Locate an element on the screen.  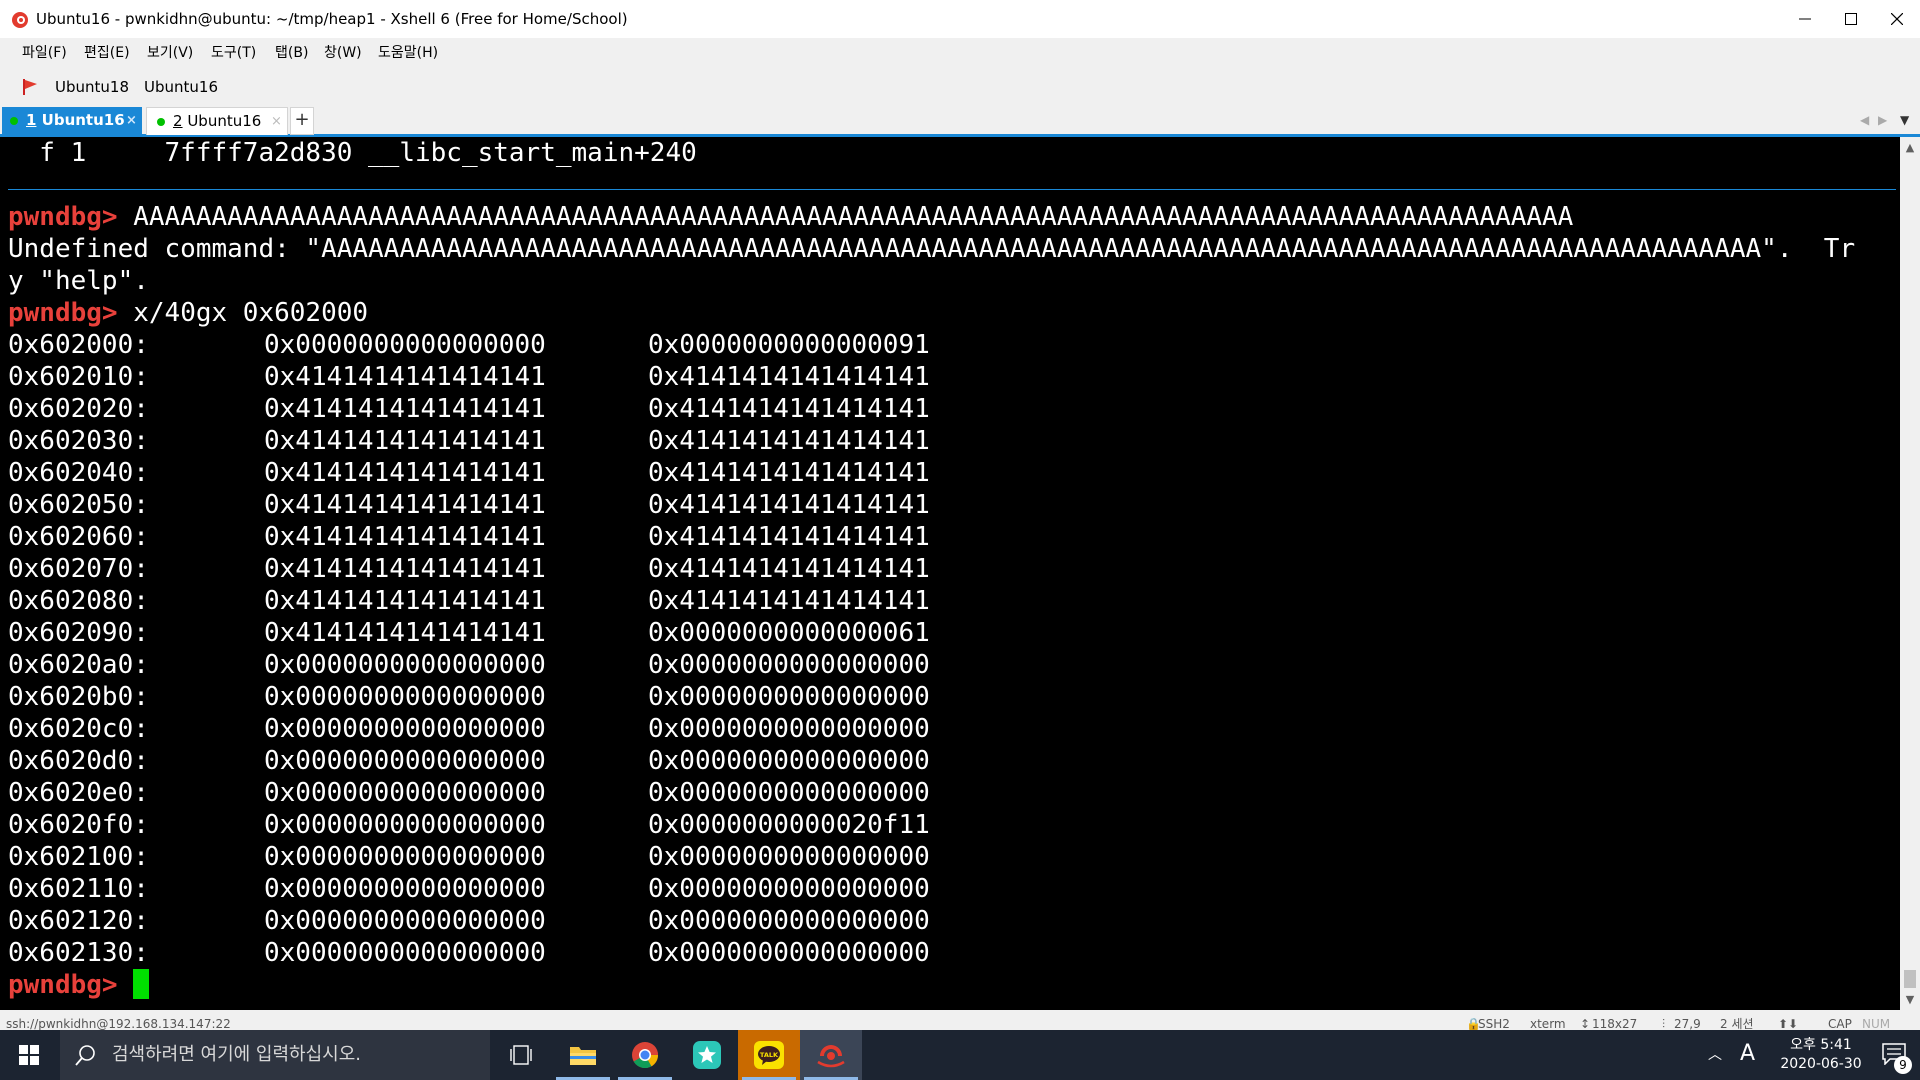
chrome-button is located at coordinates (645, 1055).